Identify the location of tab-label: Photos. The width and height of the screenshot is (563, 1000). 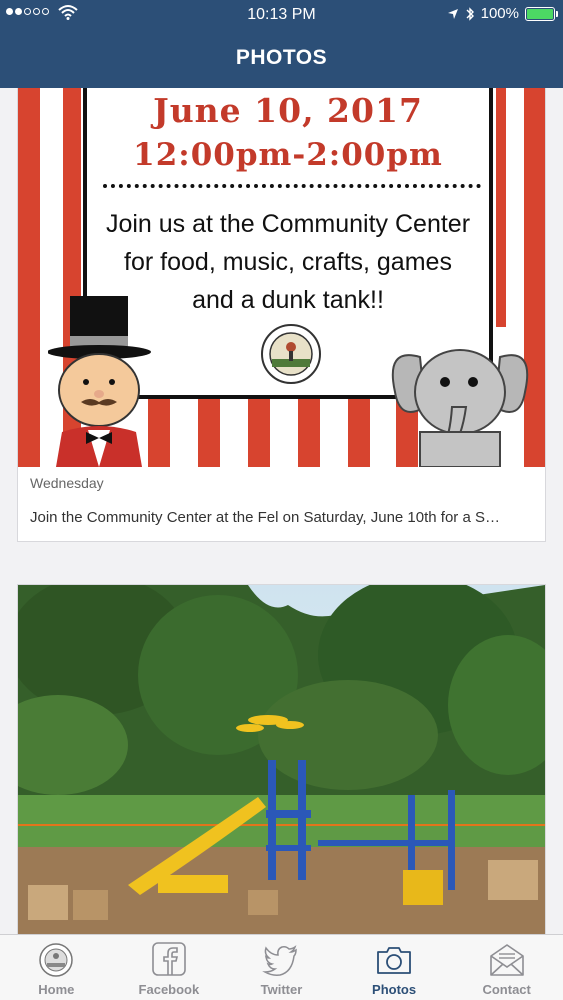
(394, 989).